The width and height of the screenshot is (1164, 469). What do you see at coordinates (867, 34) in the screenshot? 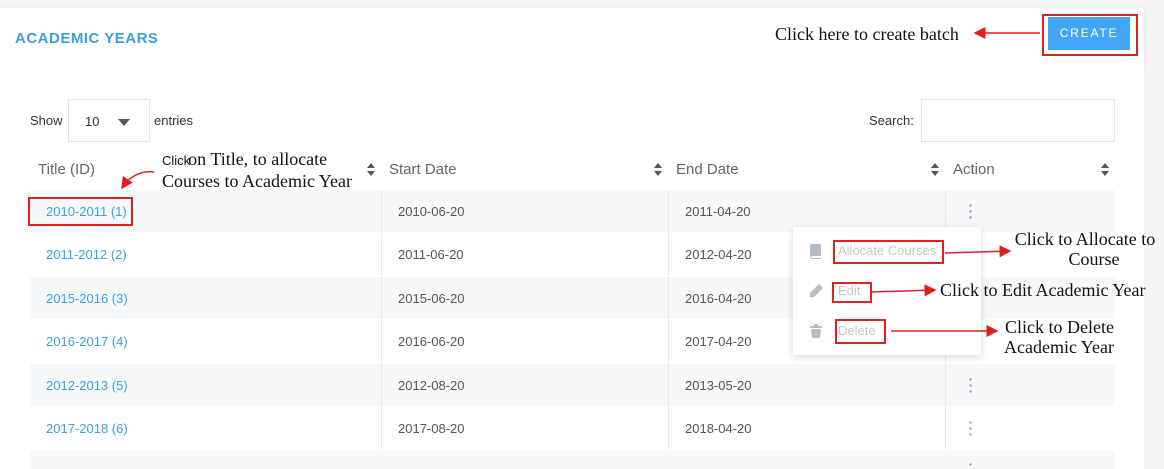
I see `annotation-create: Click here to create batch` at bounding box center [867, 34].